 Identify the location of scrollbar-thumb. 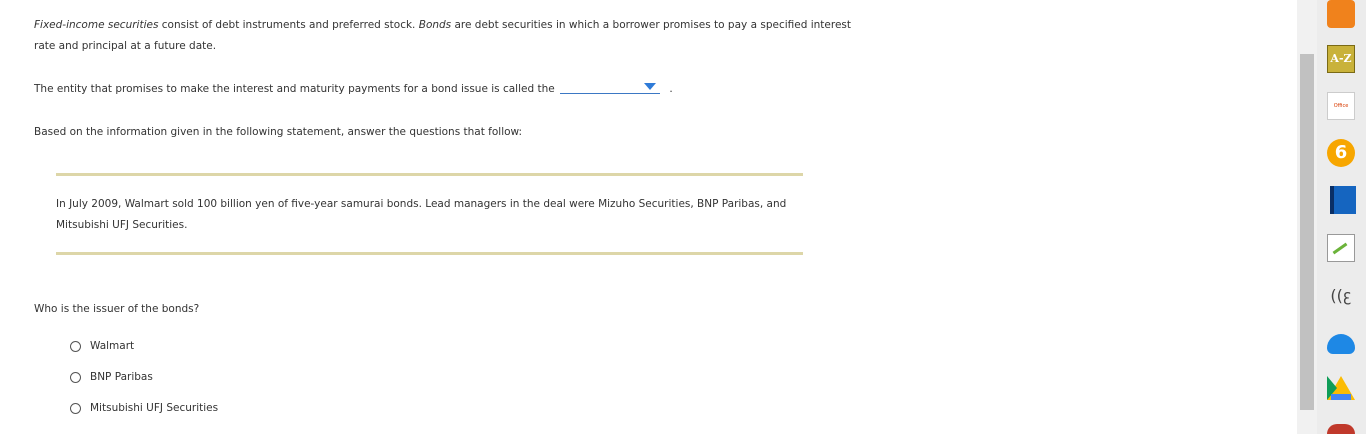
(1307, 232).